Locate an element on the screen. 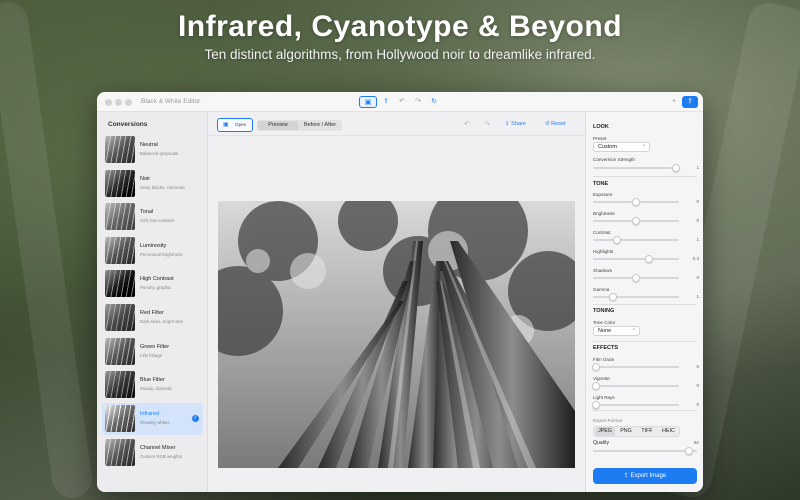 This screenshot has width=800, height=500. share-button: ⇪ Share is located at coordinates (515, 124).